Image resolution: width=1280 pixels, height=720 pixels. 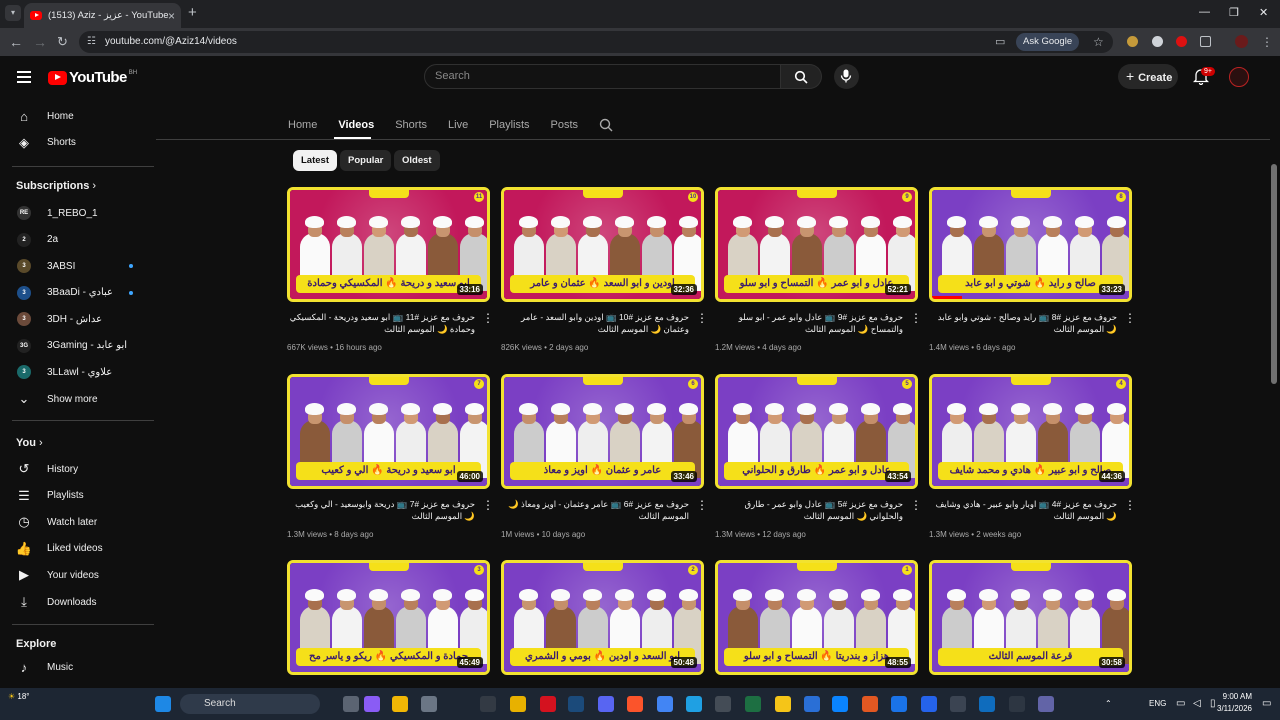 I want to click on video-icon, so click(x=899, y=704).